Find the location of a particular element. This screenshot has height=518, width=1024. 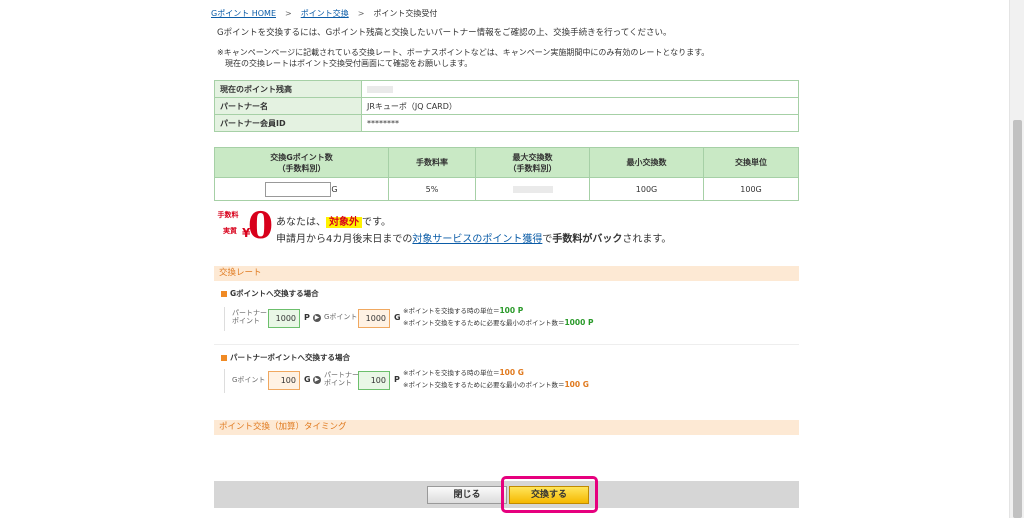

breadcrumb-exchange-link: ポイント交換 is located at coordinates (325, 13).